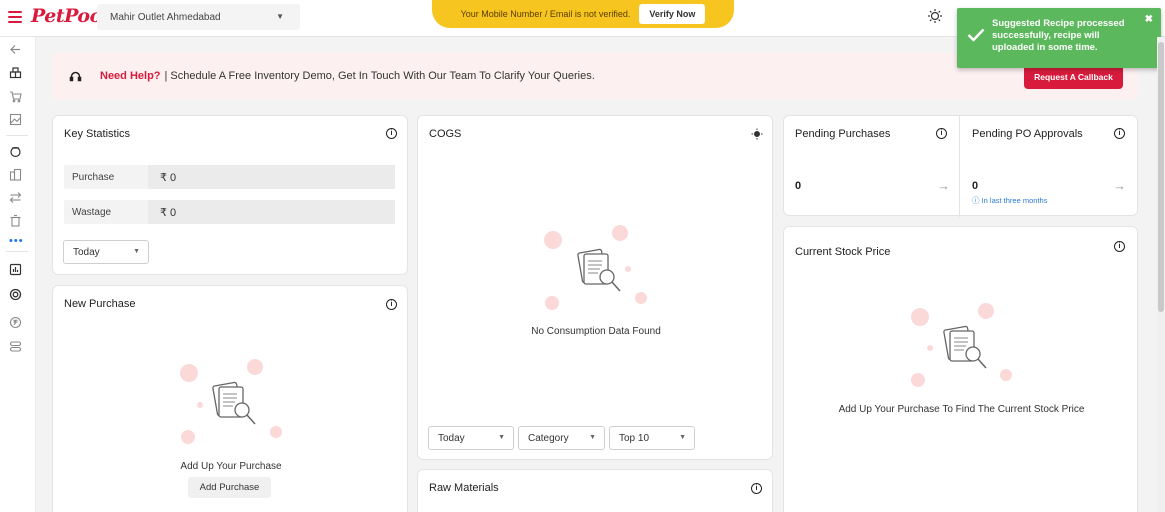 This screenshot has height=512, width=1165. I want to click on period-select: Today ▼, so click(106, 252).